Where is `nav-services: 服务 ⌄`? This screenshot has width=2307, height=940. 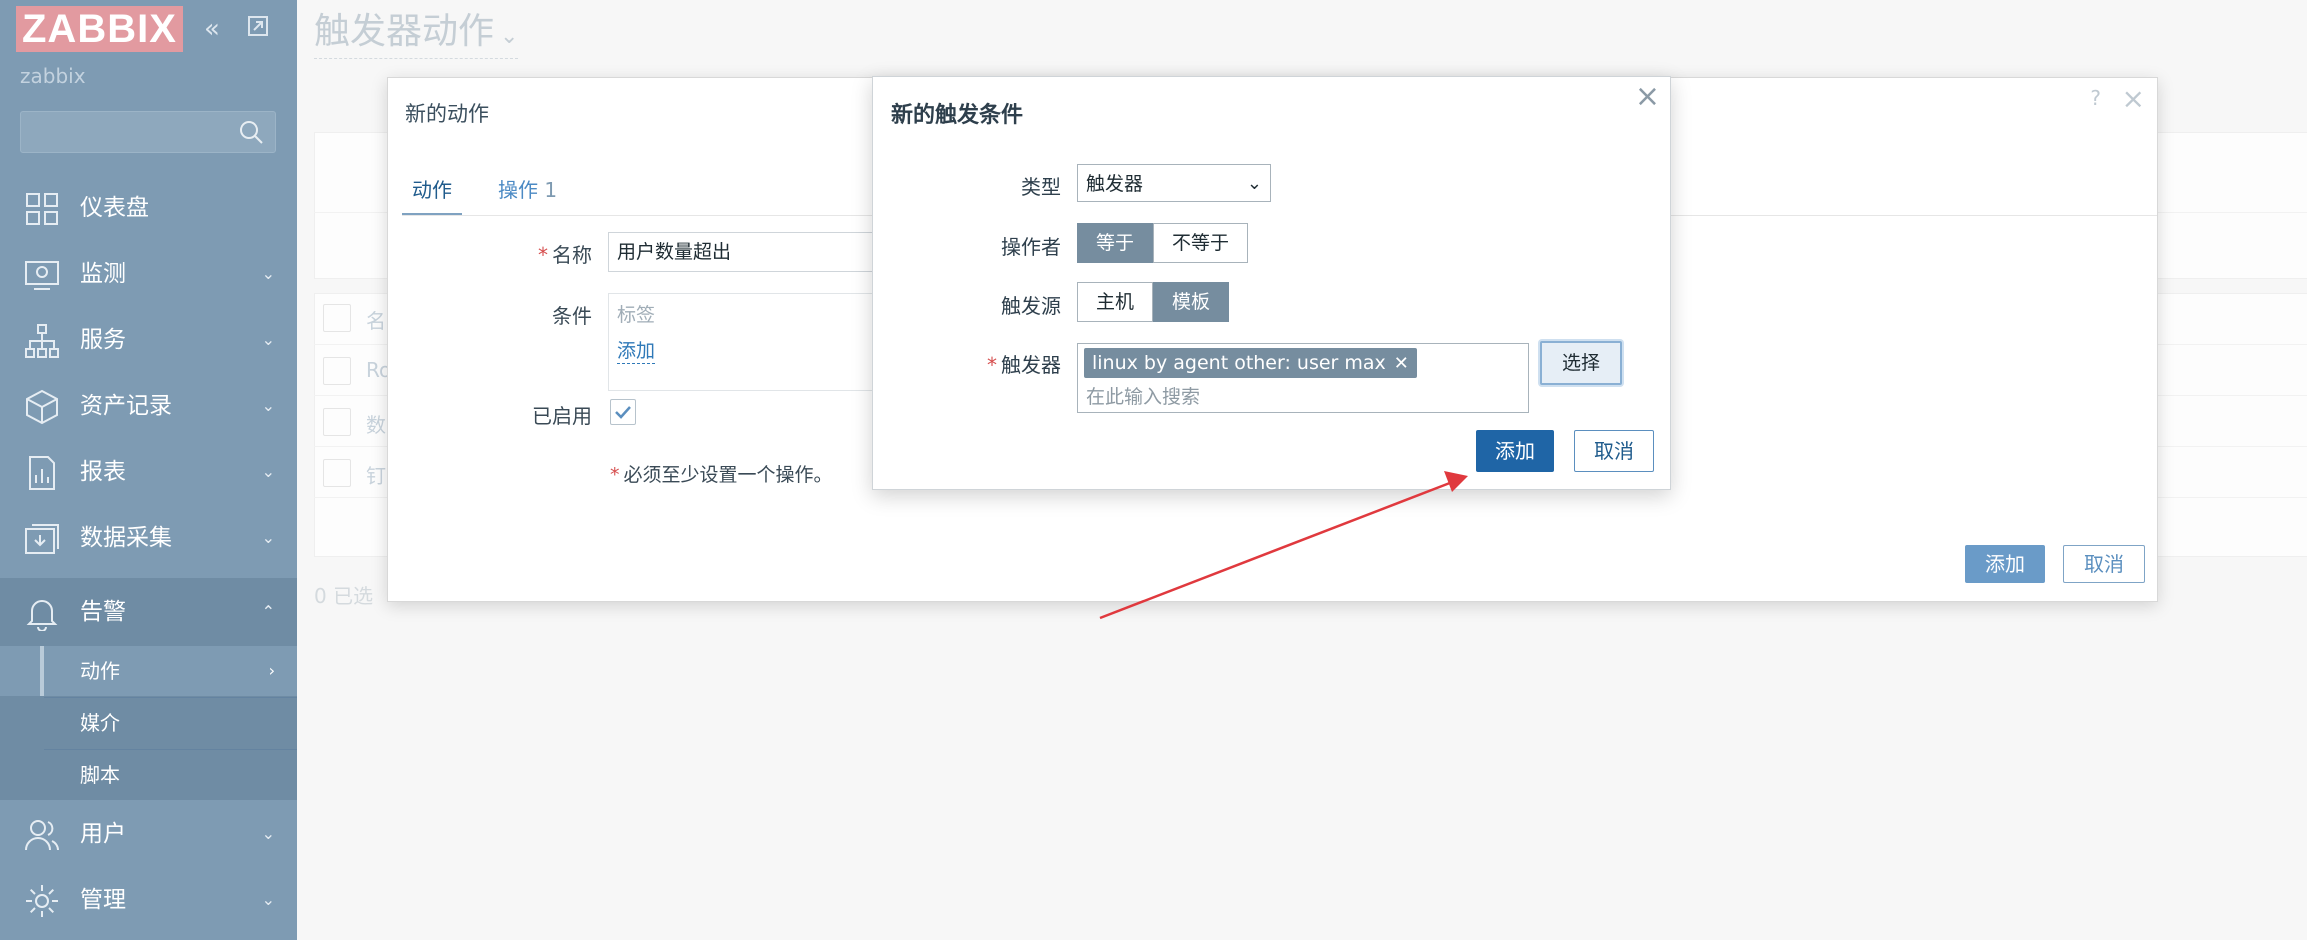
nav-services: 服务 ⌄ is located at coordinates (148, 340).